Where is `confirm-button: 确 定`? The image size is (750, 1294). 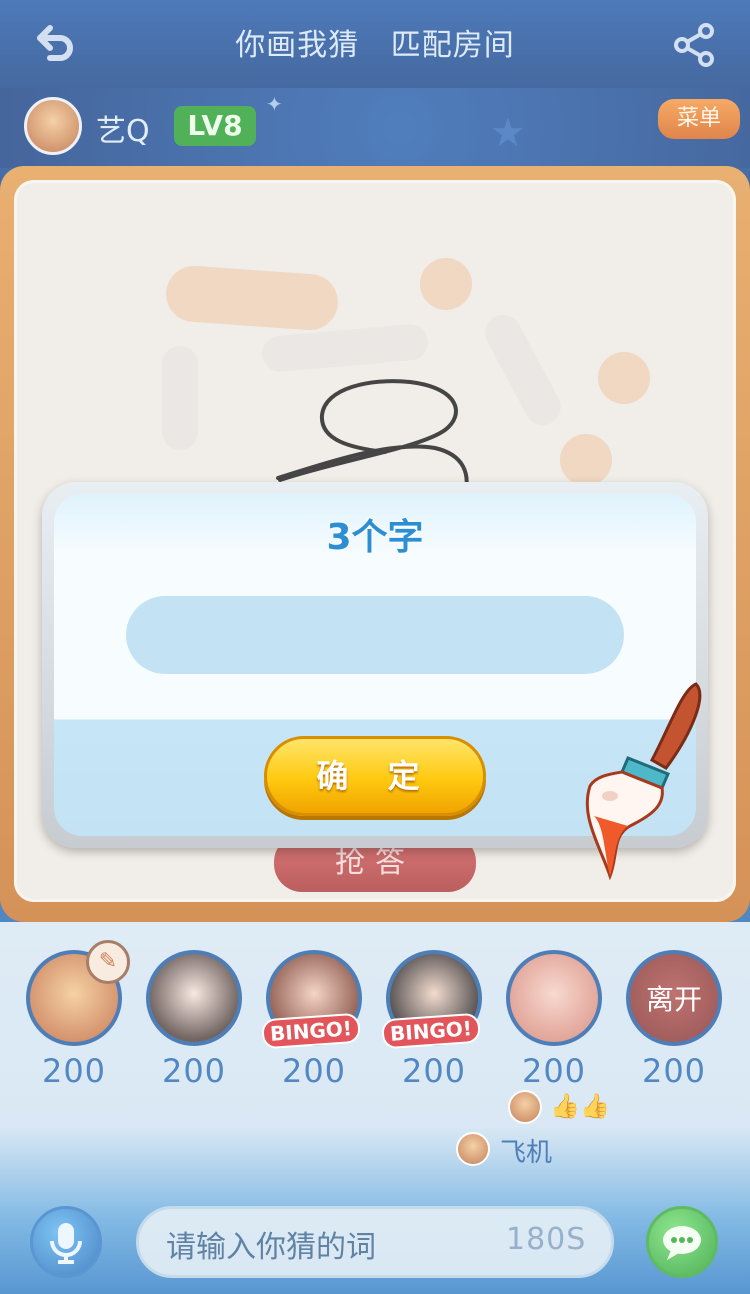 confirm-button: 确 定 is located at coordinates (375, 776).